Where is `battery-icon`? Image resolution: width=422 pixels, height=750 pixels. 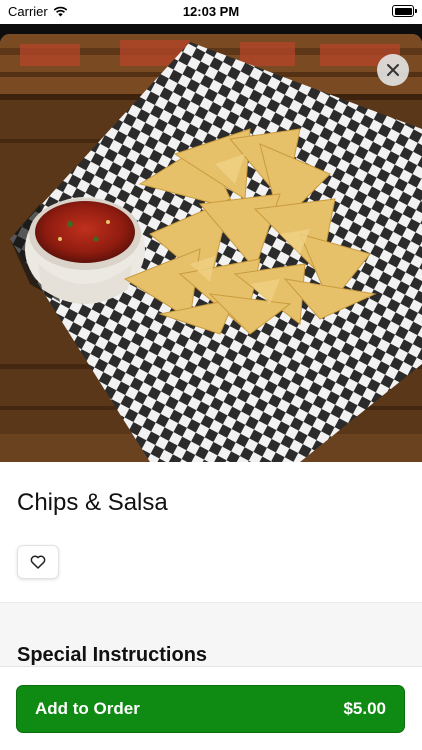
battery-icon is located at coordinates (404, 11).